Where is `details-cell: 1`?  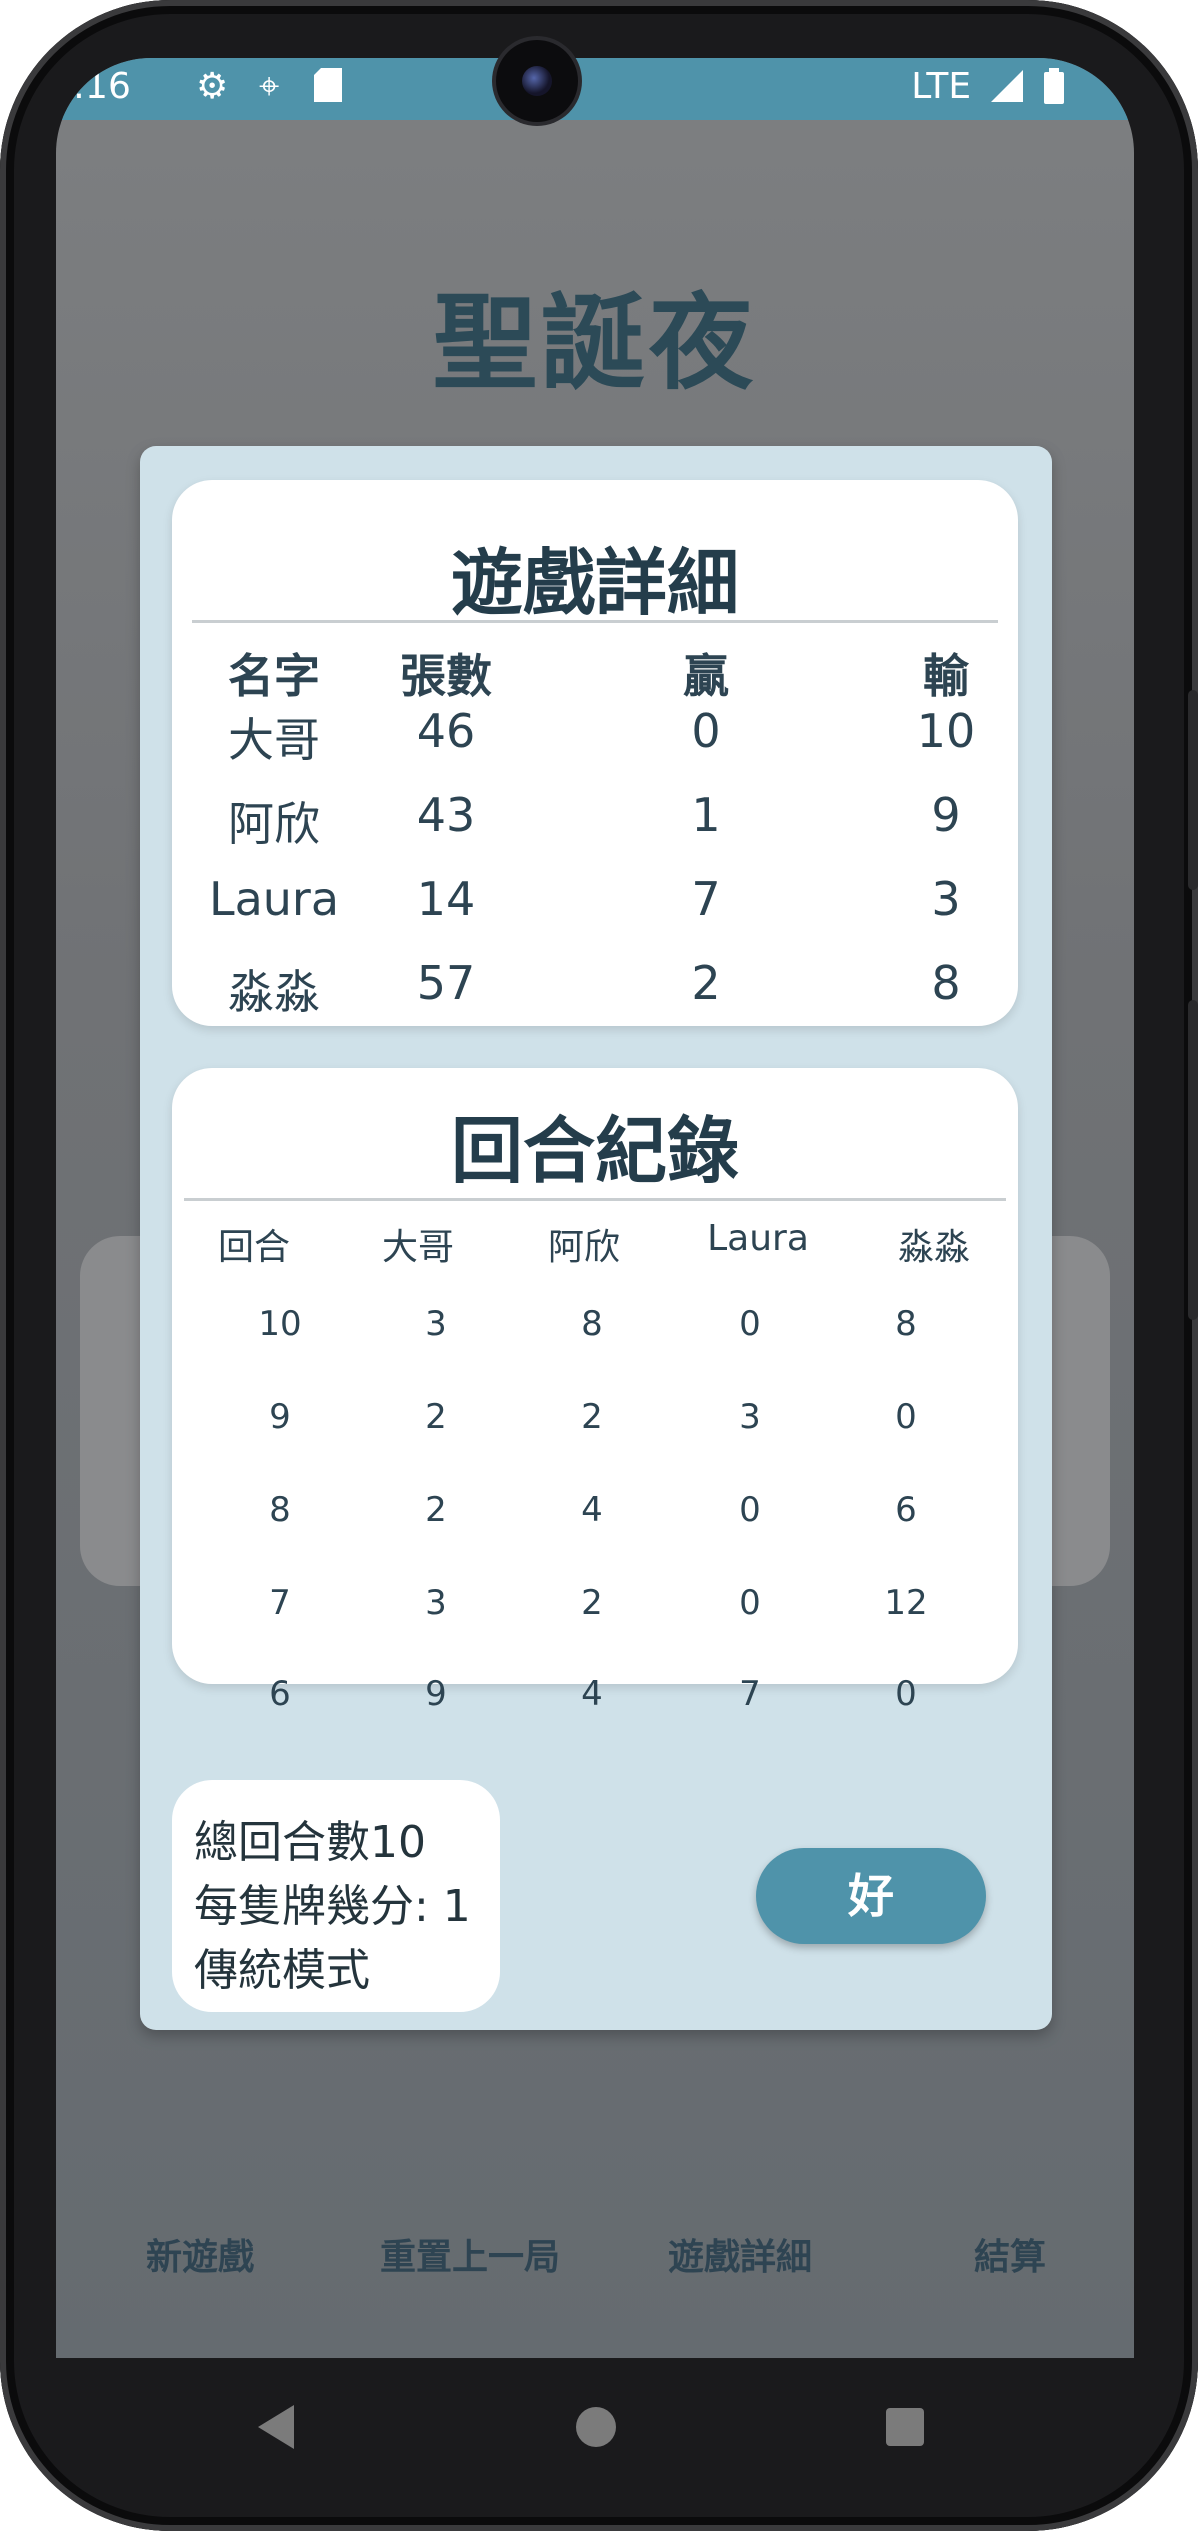
details-cell: 1 is located at coordinates (706, 815).